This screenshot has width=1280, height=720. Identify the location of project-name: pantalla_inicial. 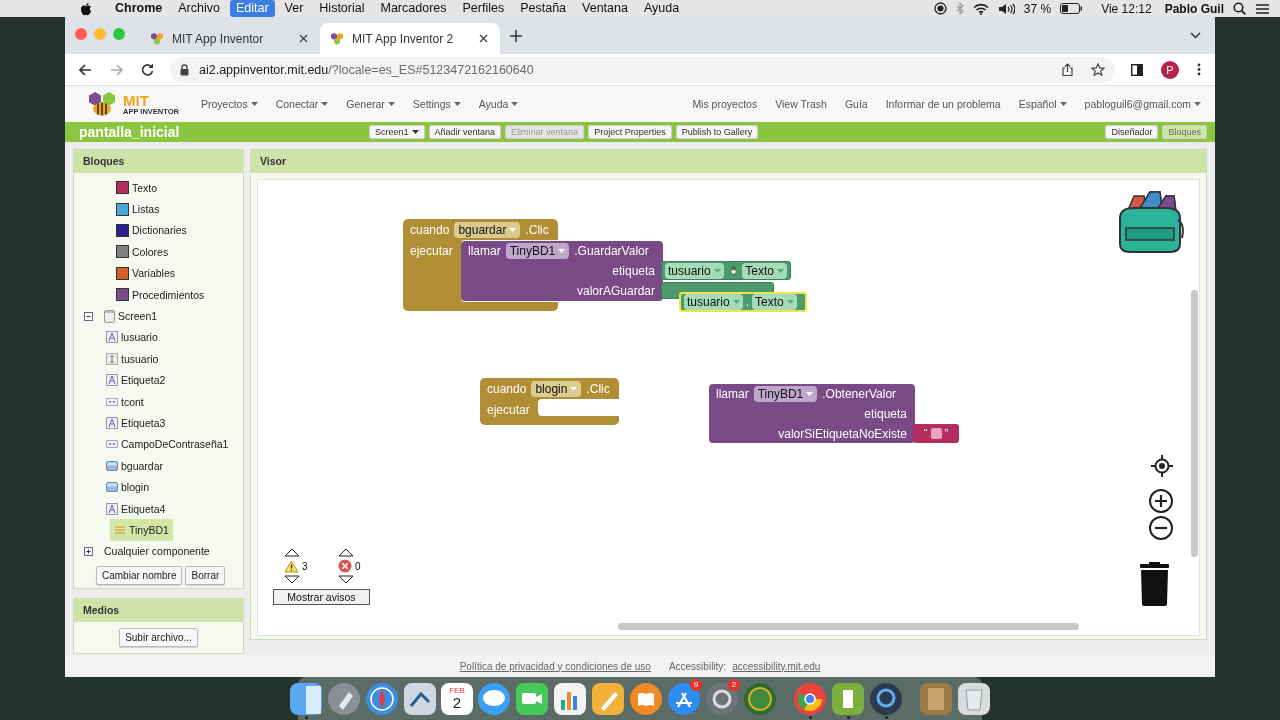
(130, 132).